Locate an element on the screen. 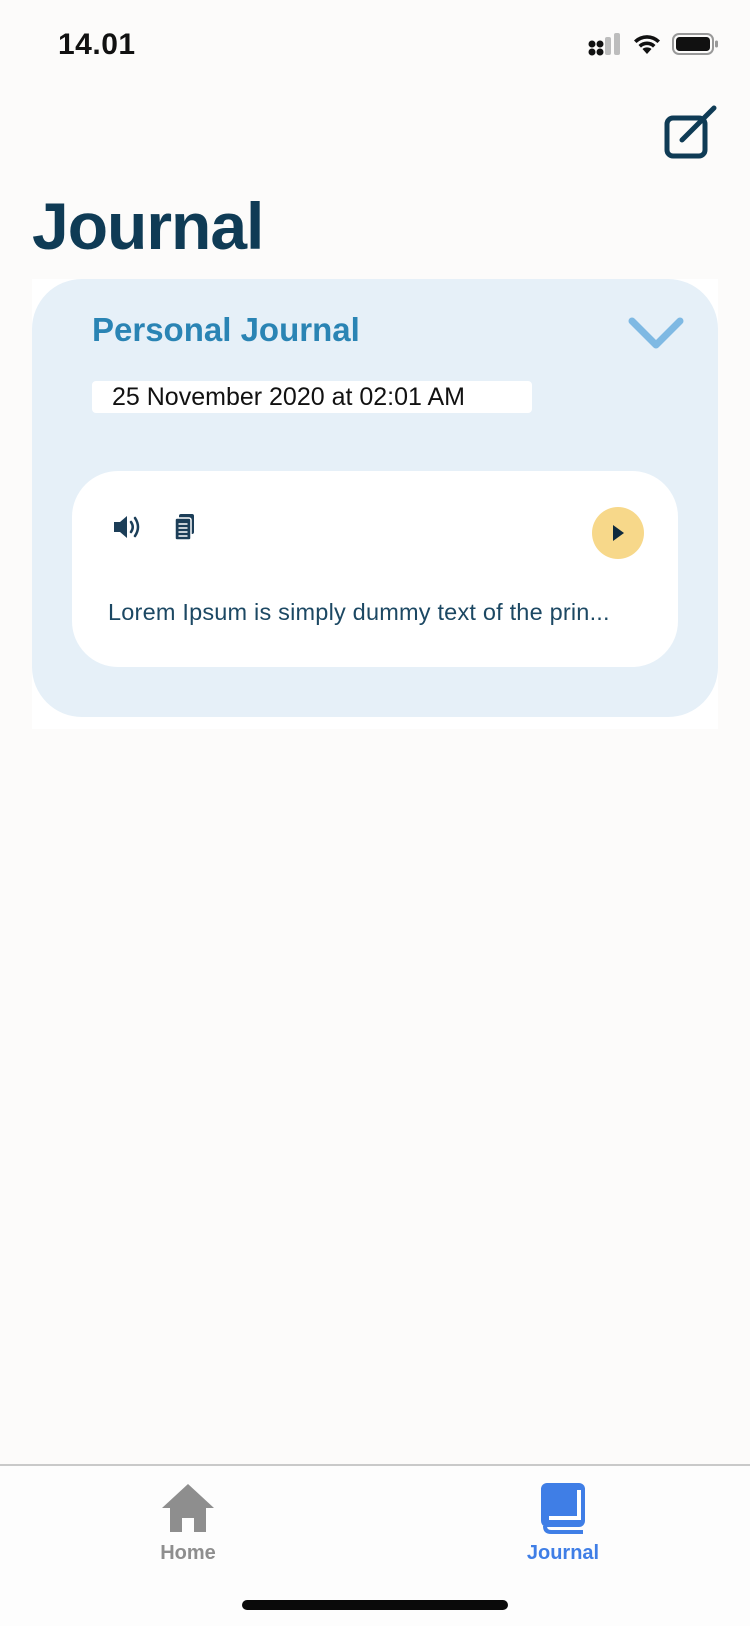  play-button is located at coordinates (618, 533).